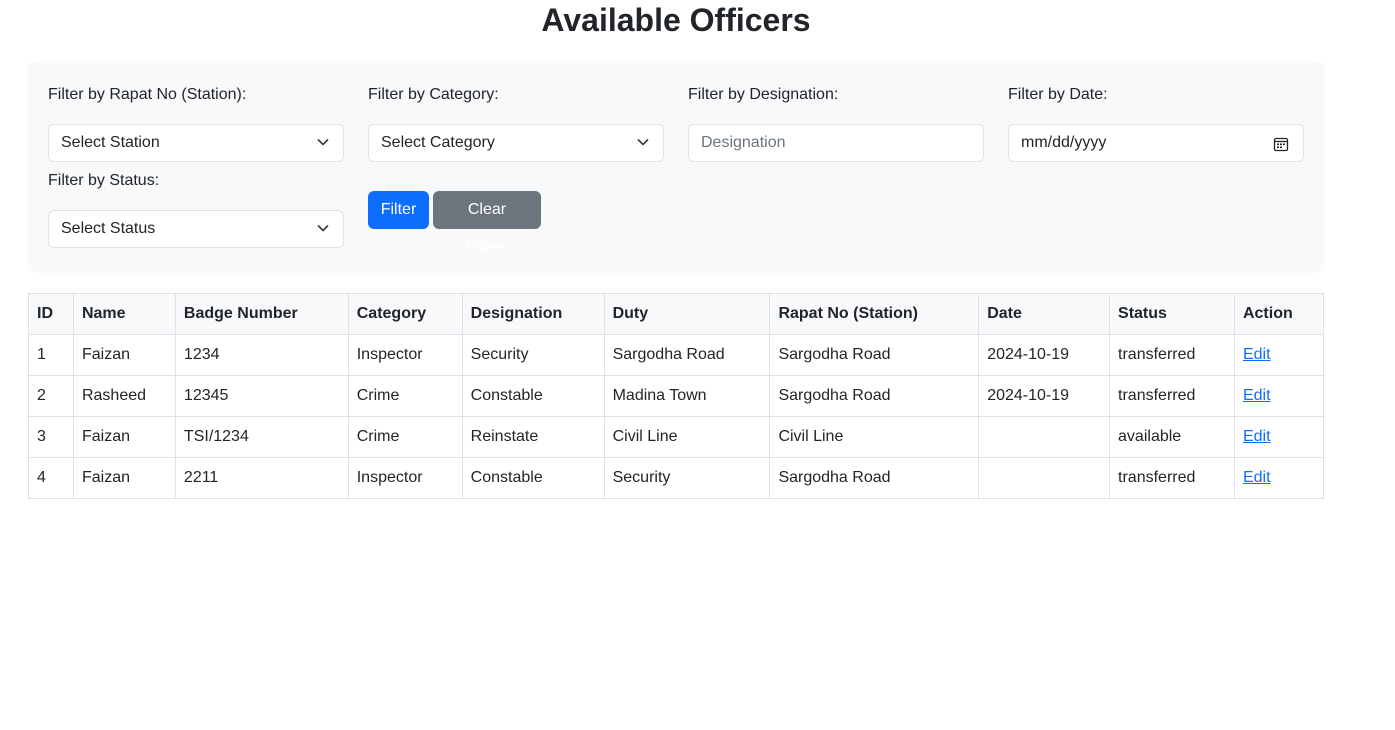 This screenshot has height=730, width=1395. Describe the element at coordinates (196, 143) in the screenshot. I see `station-select: Select Station` at that location.